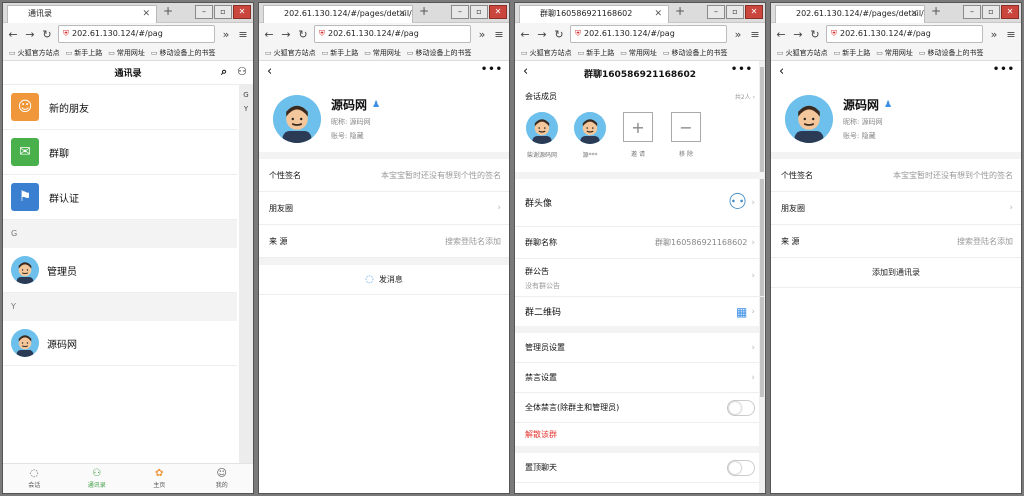 This screenshot has height=496, width=1024. Describe the element at coordinates (120, 152) in the screenshot. I see `group-chat-item: ✉ 群聊` at that location.